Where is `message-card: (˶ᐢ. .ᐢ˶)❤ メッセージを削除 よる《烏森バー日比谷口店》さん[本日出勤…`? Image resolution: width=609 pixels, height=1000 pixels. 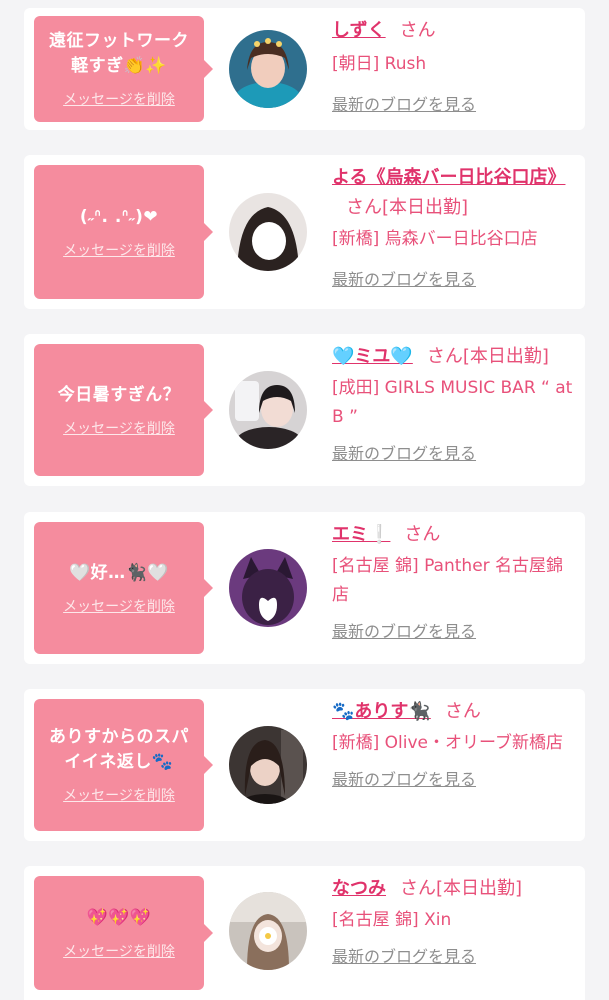 message-card: (˶ᐢ. .ᐢ˶)❤ メッセージを削除 よる《烏森バー日比谷口店》さん[本日出勤… is located at coordinates (304, 232).